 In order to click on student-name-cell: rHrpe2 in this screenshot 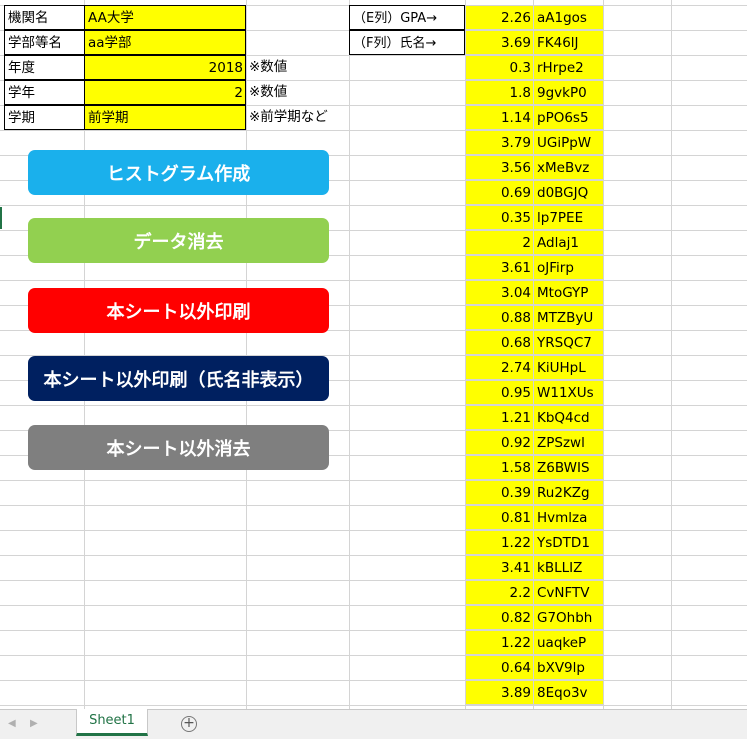, I will do `click(568, 67)`.